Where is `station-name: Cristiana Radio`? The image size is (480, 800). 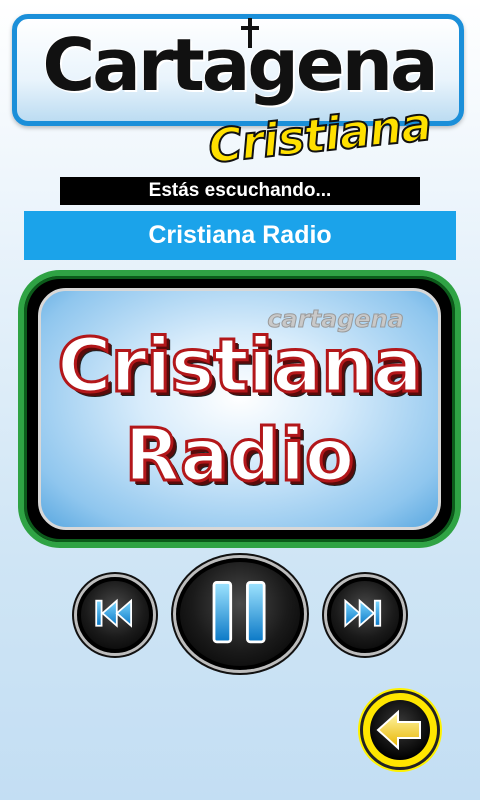 station-name: Cristiana Radio is located at coordinates (240, 235).